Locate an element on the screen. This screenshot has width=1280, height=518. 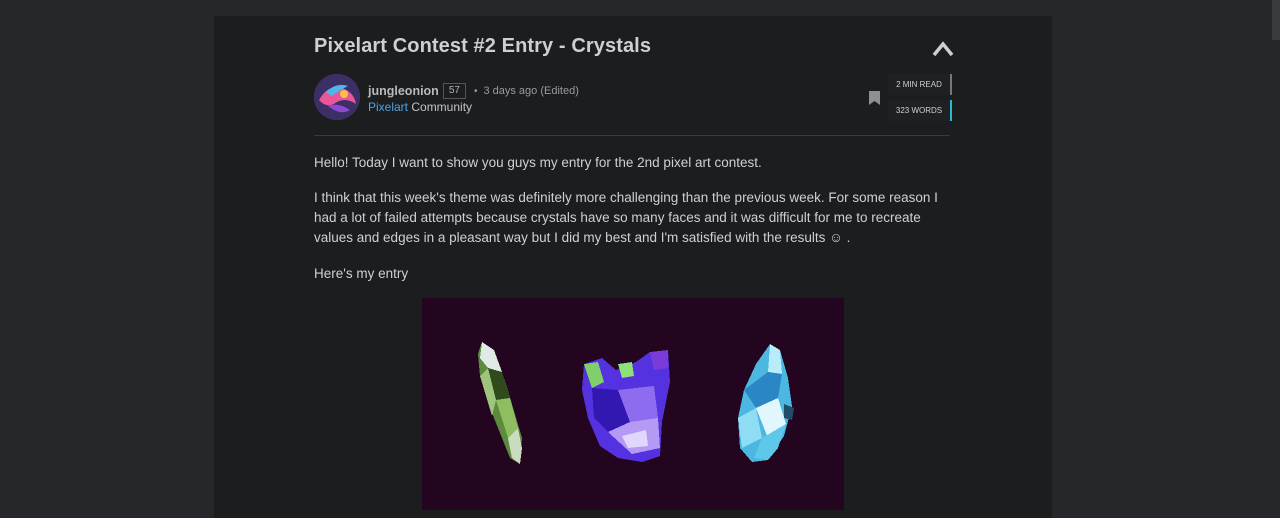
author-name: jungleonion is located at coordinates (403, 91).